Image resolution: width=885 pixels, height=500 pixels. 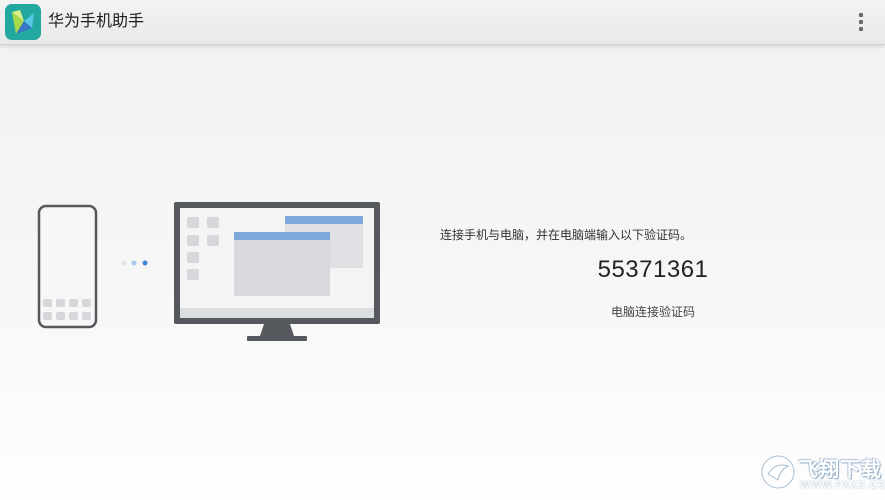 I want to click on connection-instruction: 连接手机与电脑，并在电脑端输入以下验证码。, so click(x=566, y=235).